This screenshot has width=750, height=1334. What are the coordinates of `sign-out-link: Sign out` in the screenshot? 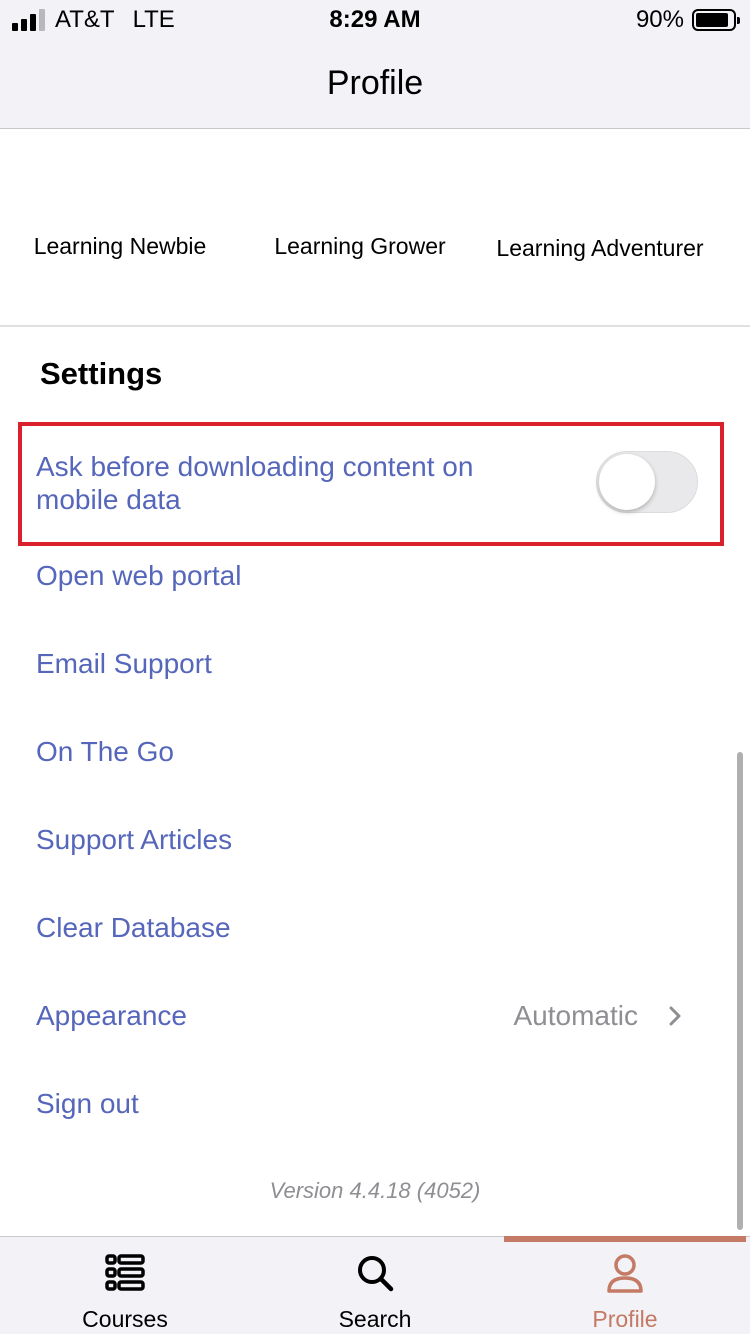 It's located at (87, 1104).